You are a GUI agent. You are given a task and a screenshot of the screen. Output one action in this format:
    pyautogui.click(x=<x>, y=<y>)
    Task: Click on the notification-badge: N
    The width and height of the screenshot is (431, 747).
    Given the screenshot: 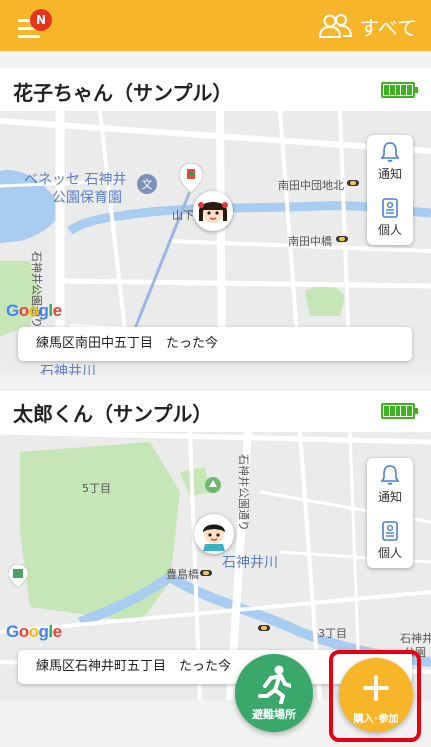 What is the action you would take?
    pyautogui.click(x=41, y=20)
    